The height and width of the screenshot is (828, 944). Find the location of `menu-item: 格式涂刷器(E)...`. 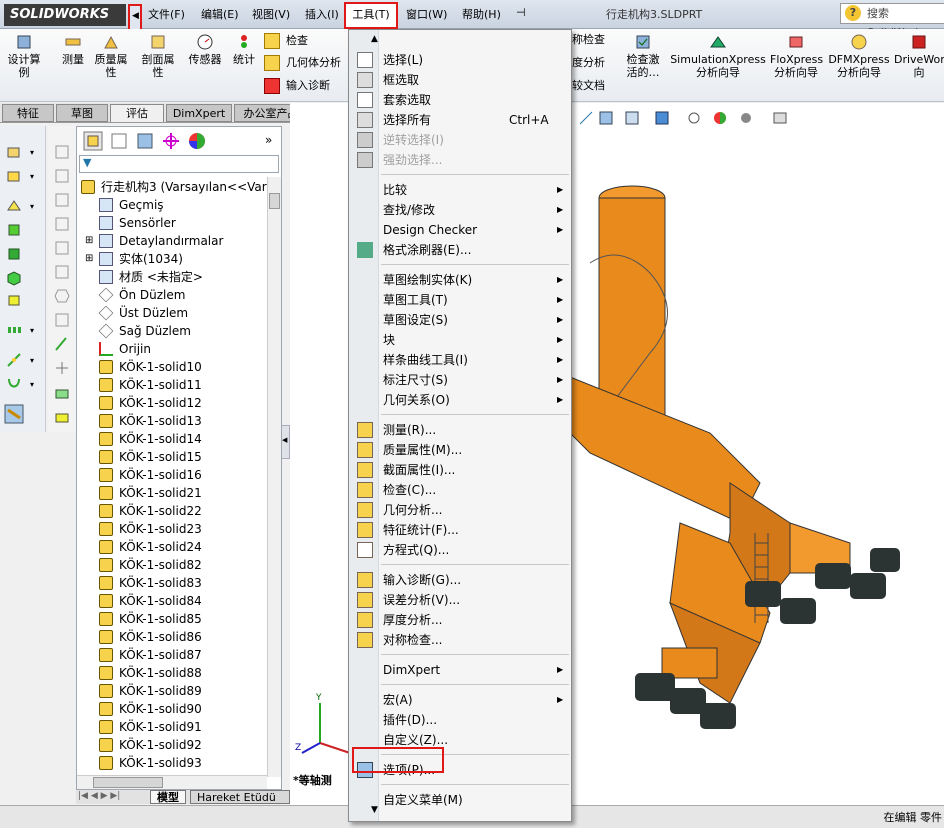

menu-item: 格式涂刷器(E)... is located at coordinates (460, 250).